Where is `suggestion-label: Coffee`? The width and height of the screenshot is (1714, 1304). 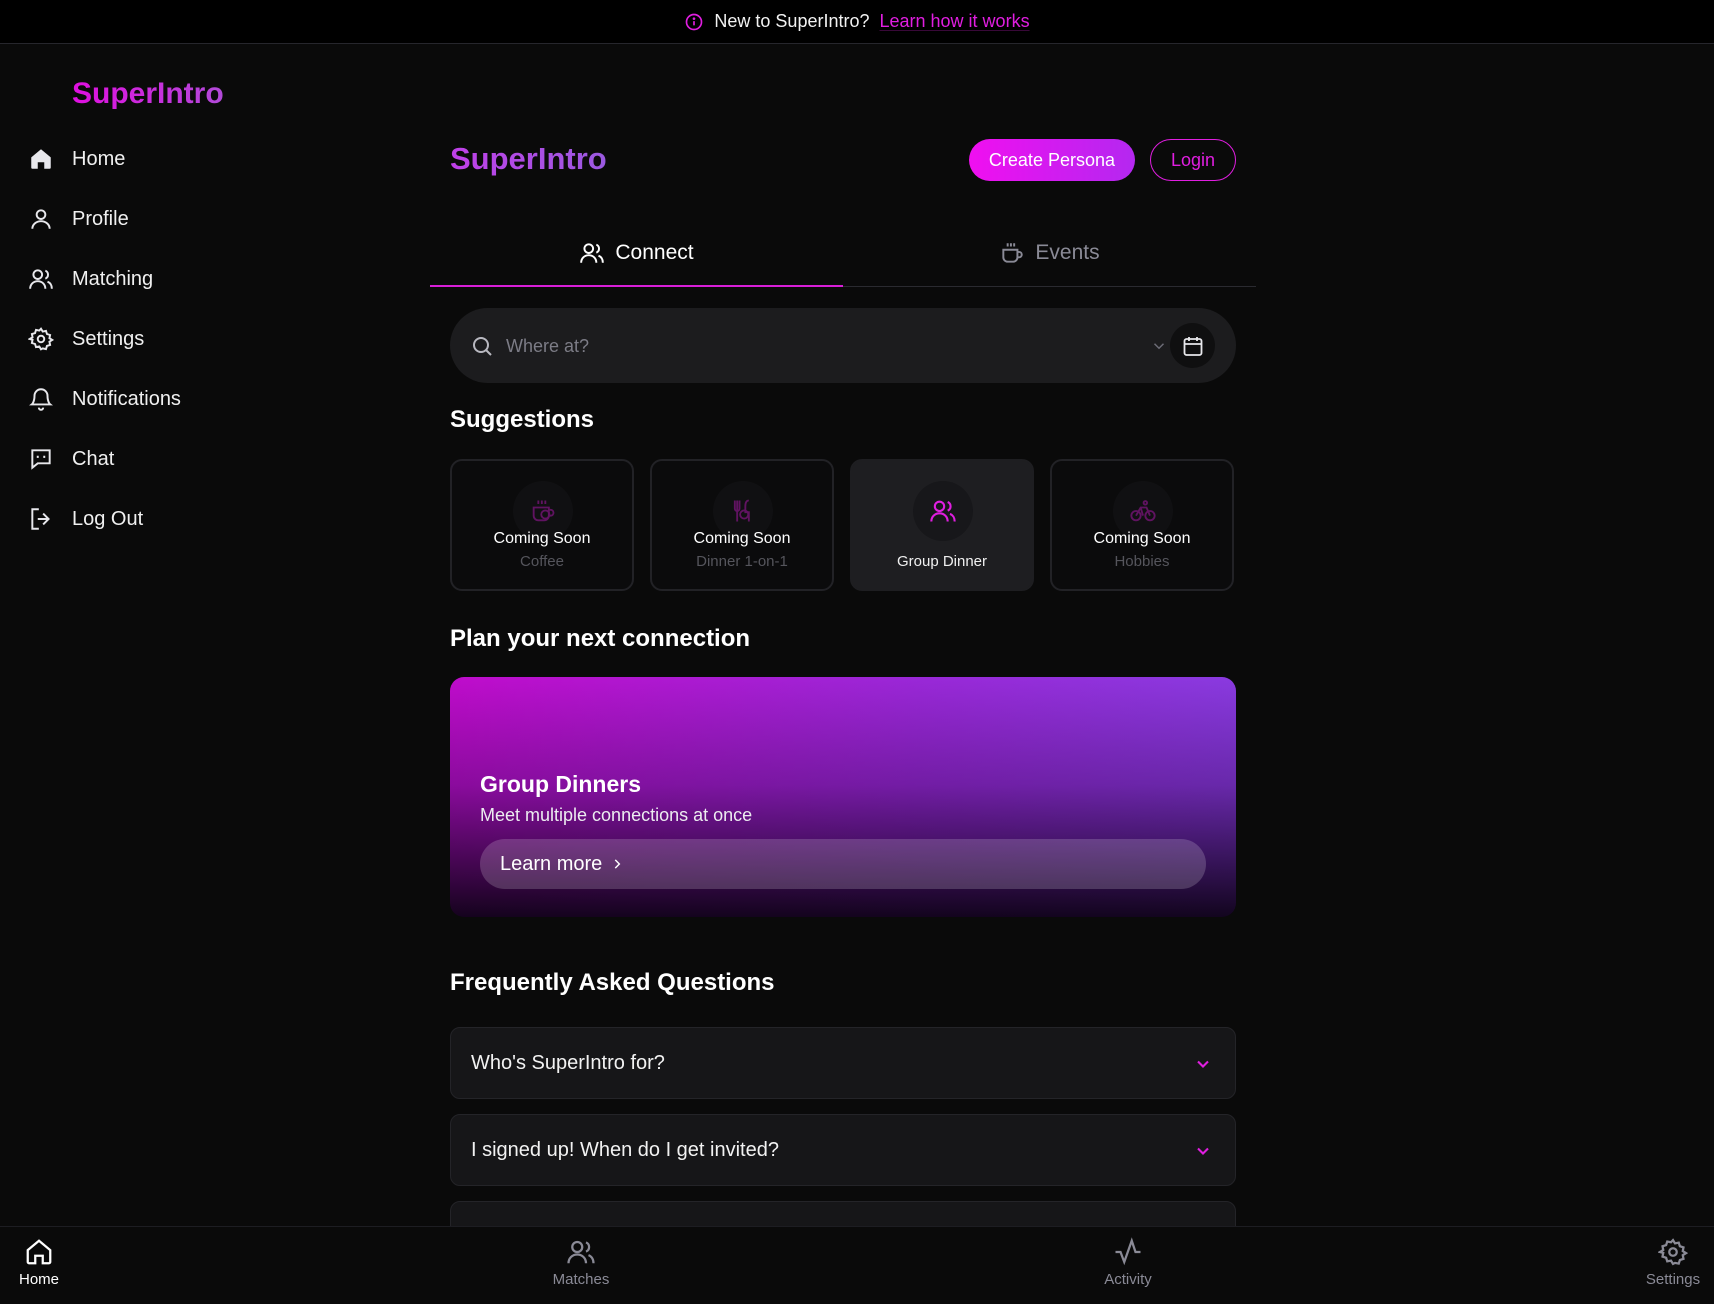 suggestion-label: Coffee is located at coordinates (542, 561).